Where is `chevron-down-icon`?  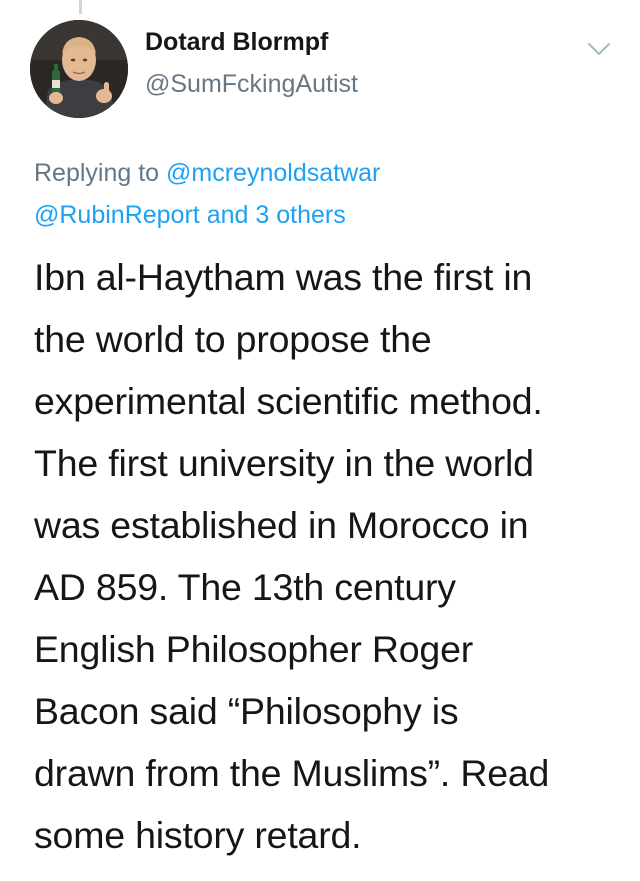
chevron-down-icon is located at coordinates (599, 49).